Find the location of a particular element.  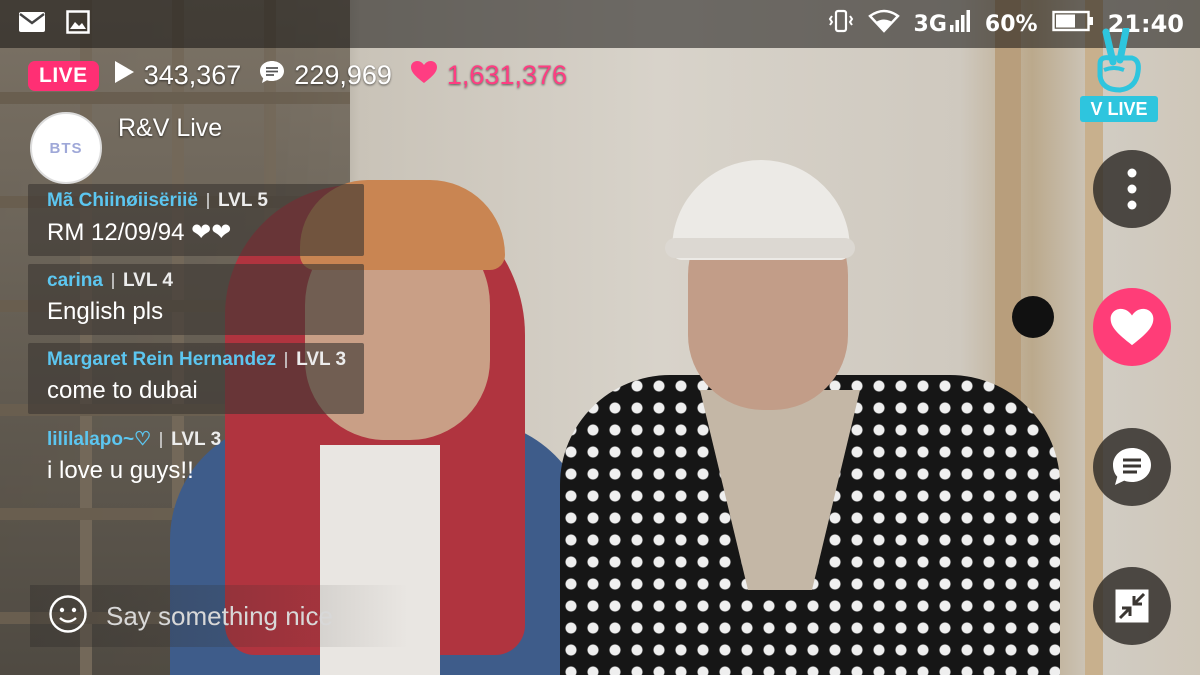

chat-icon is located at coordinates (1132, 466).